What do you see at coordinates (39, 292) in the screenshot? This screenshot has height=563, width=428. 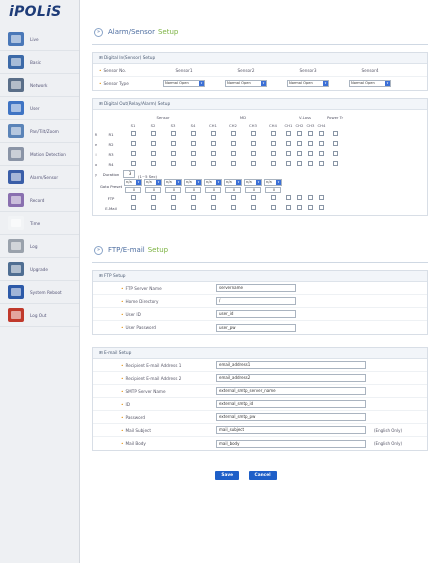 I see `sidebar-item-system-reboot: System Reboot` at bounding box center [39, 292].